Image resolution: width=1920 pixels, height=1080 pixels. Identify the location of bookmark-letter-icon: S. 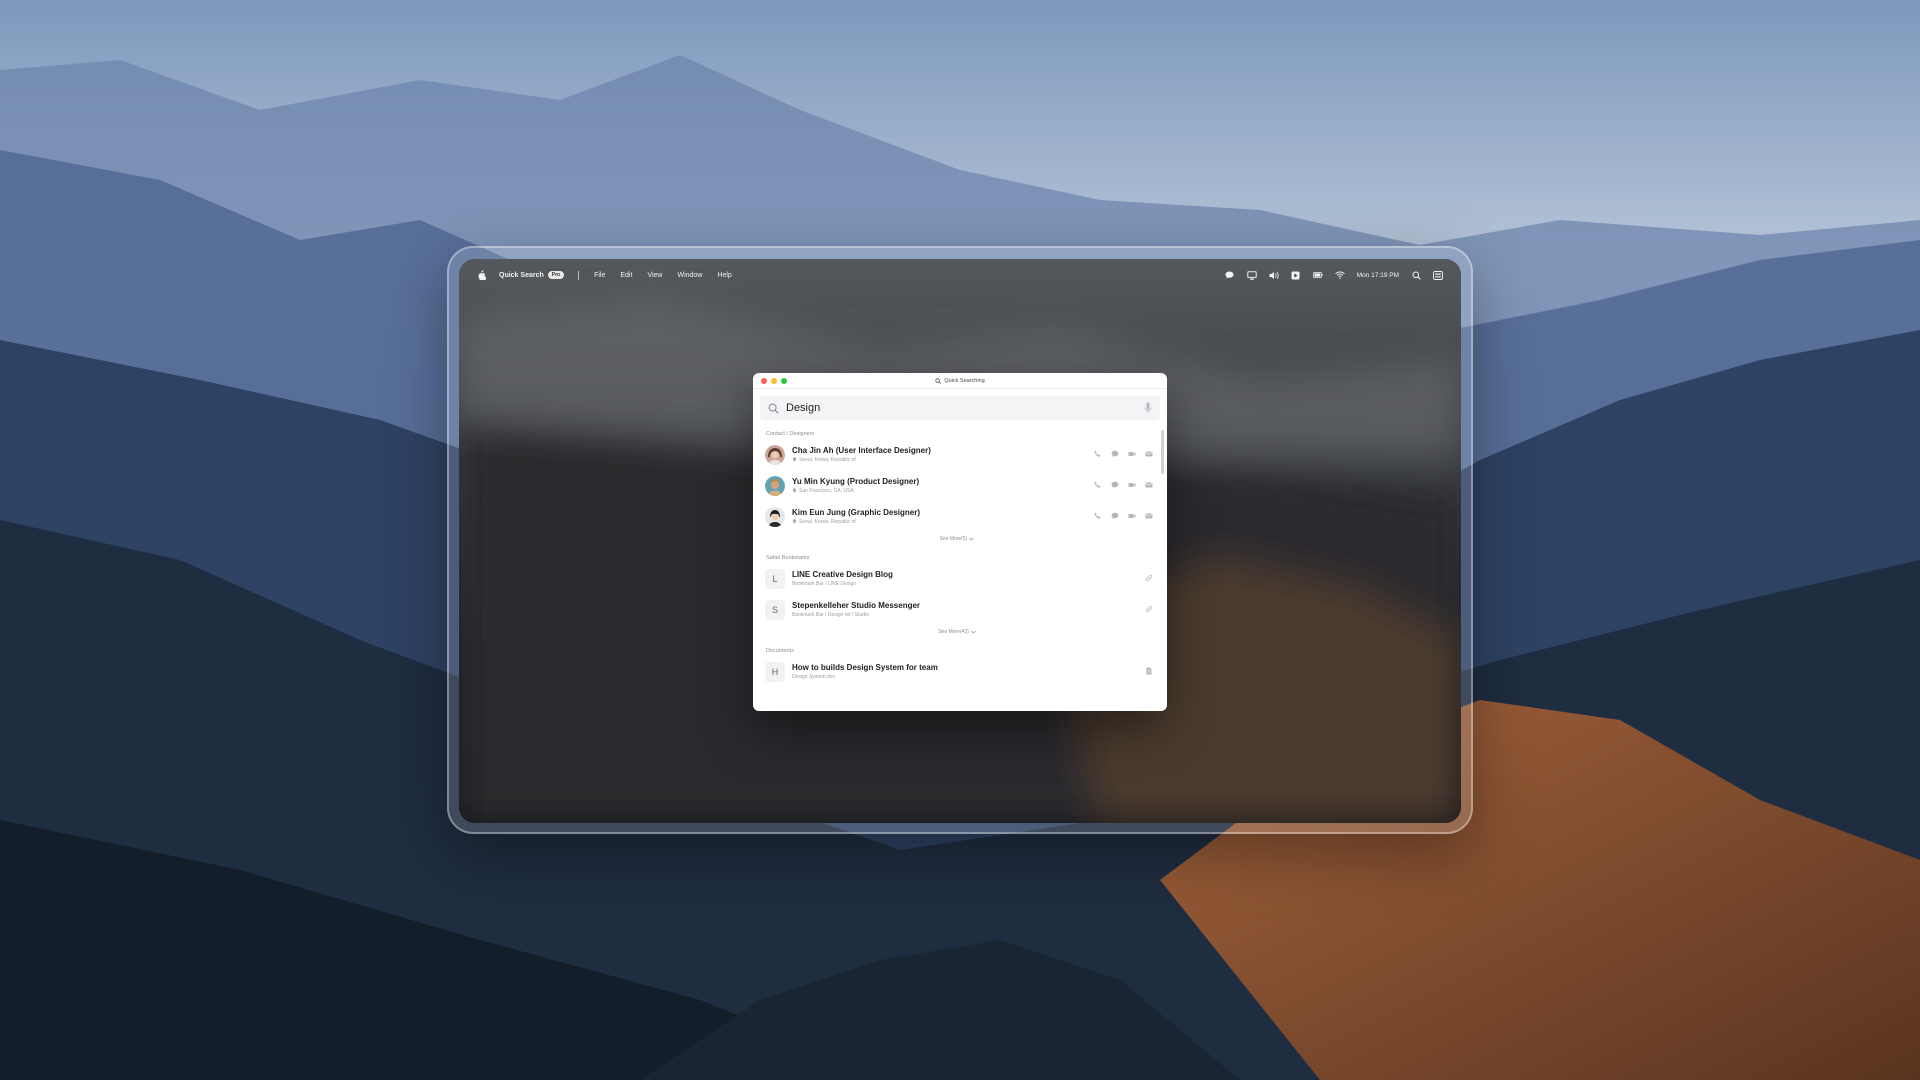
(775, 609).